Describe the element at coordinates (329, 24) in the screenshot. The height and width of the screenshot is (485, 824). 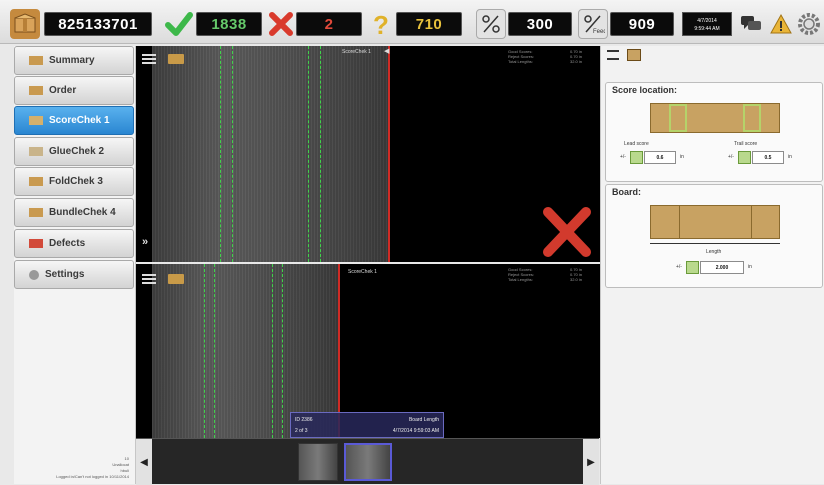
I see `reject-count-display: 2` at that location.